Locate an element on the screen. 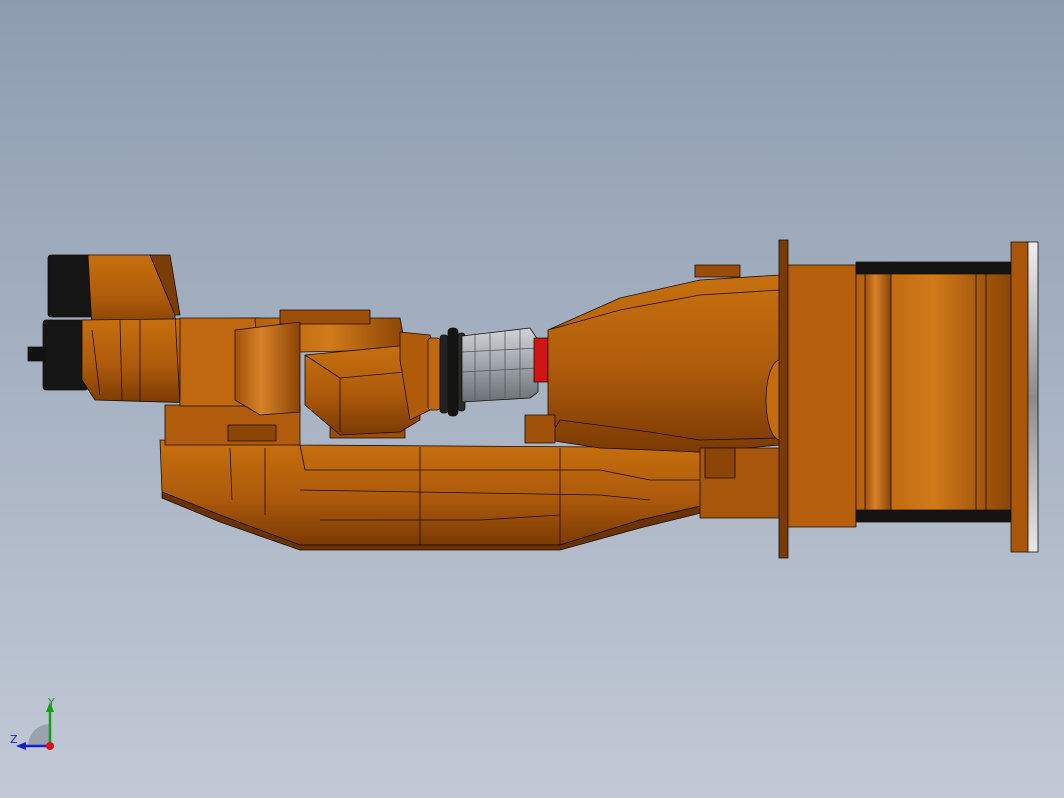  z-axis-label: Z is located at coordinates (14, 739).